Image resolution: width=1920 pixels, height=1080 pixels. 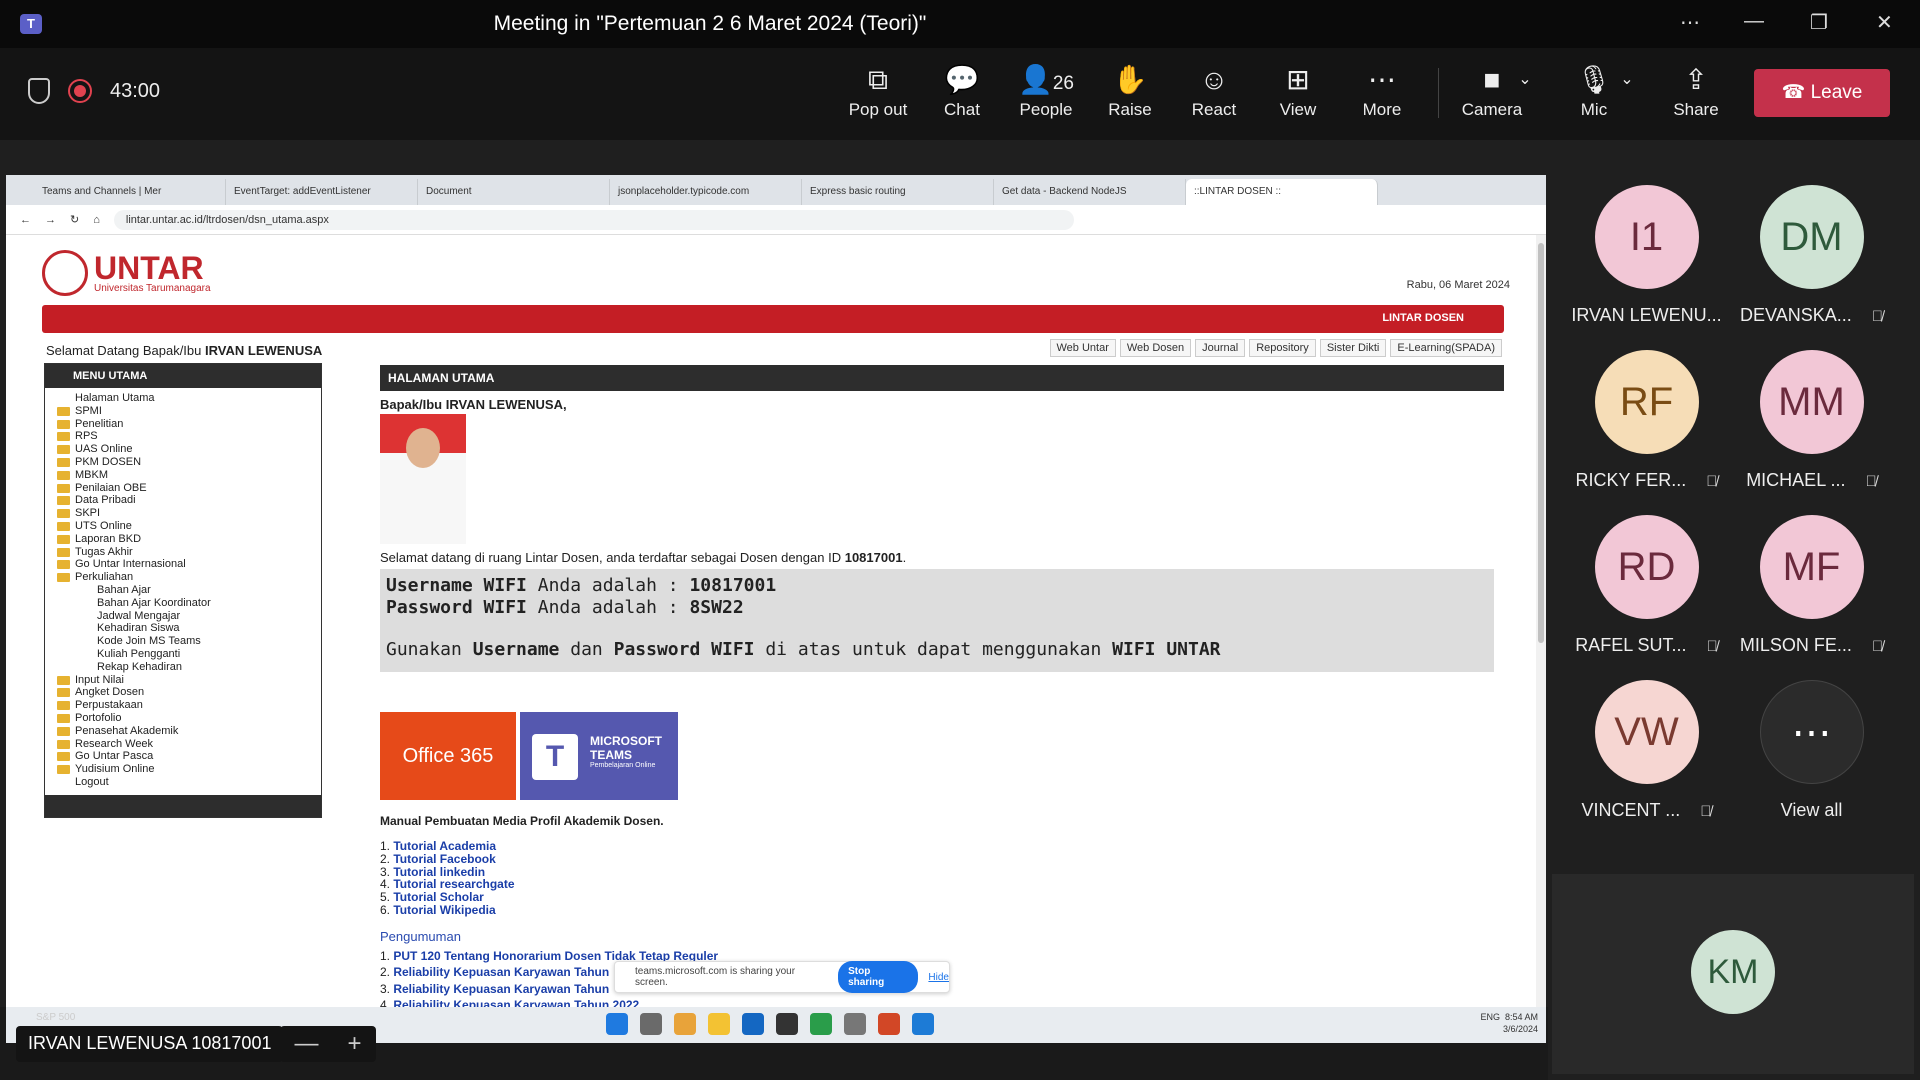 What do you see at coordinates (1811, 585) in the screenshot?
I see `participant-tile: MF MILSON FE... 🎙̸` at bounding box center [1811, 585].